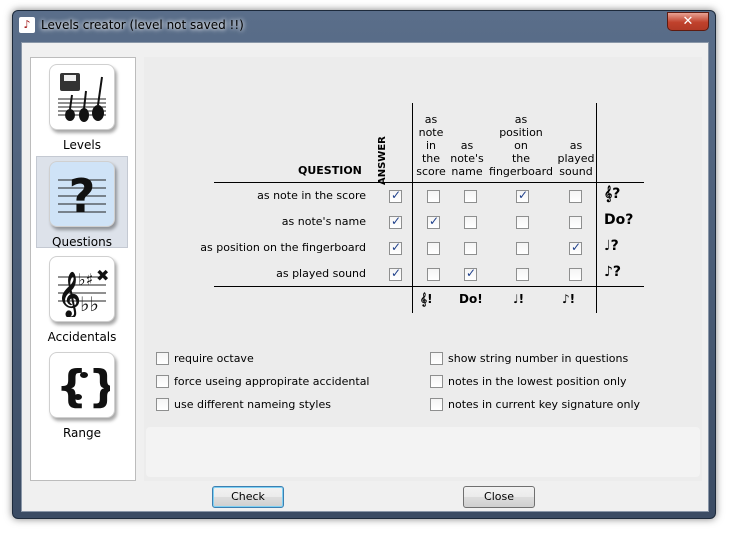 This screenshot has height=536, width=736. What do you see at coordinates (82, 242) in the screenshot?
I see `sidebar-item-label: Questions` at bounding box center [82, 242].